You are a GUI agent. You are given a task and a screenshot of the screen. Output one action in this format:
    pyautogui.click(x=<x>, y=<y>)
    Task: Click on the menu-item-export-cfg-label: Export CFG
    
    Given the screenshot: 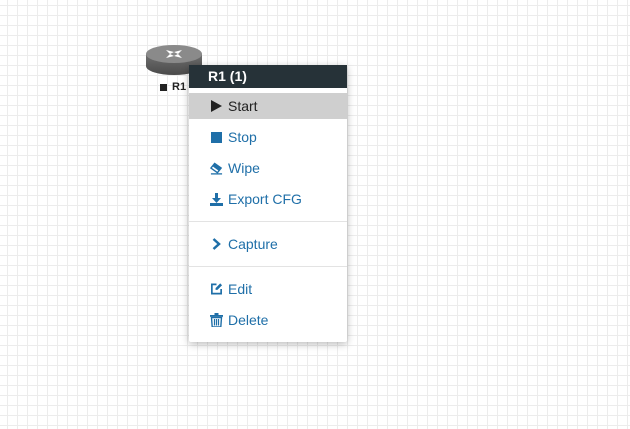 What is the action you would take?
    pyautogui.click(x=265, y=199)
    